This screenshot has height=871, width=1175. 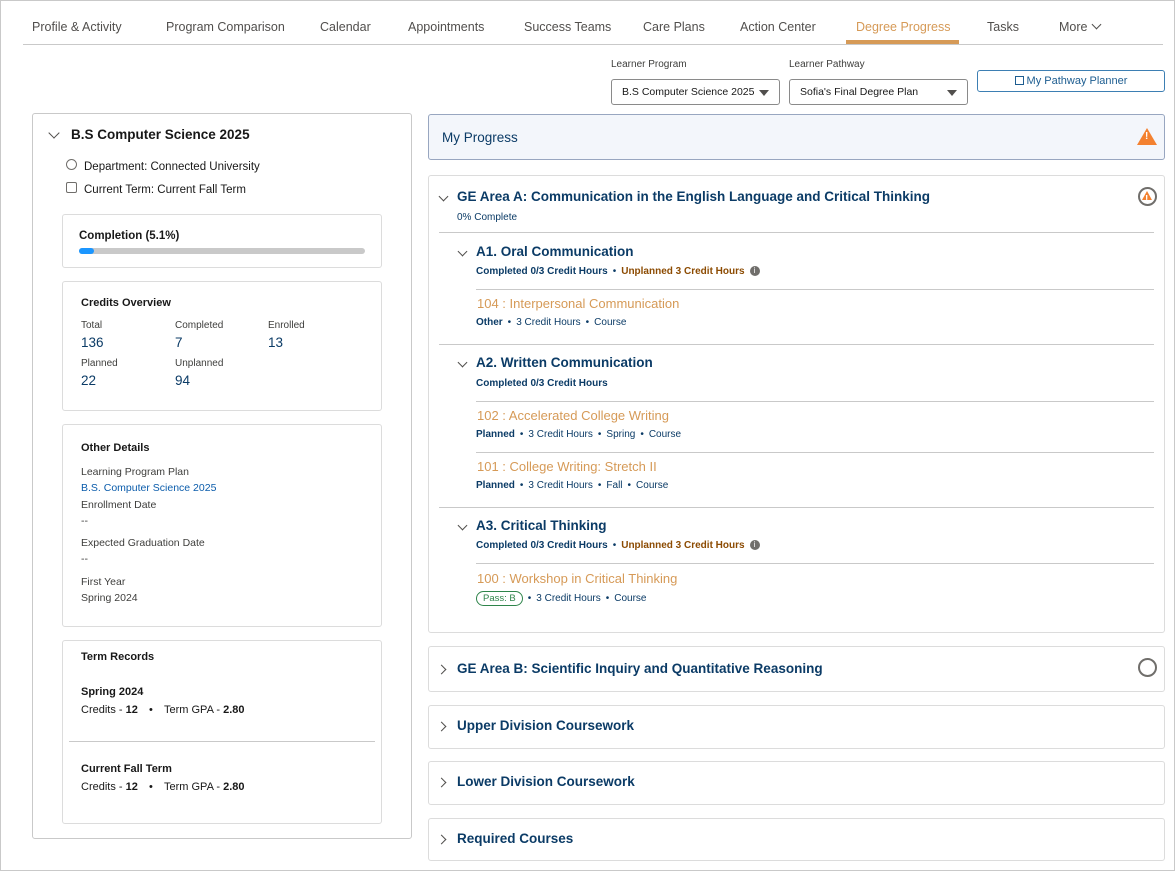 I want to click on program-title: B.S Computer Science 2025, so click(x=160, y=134).